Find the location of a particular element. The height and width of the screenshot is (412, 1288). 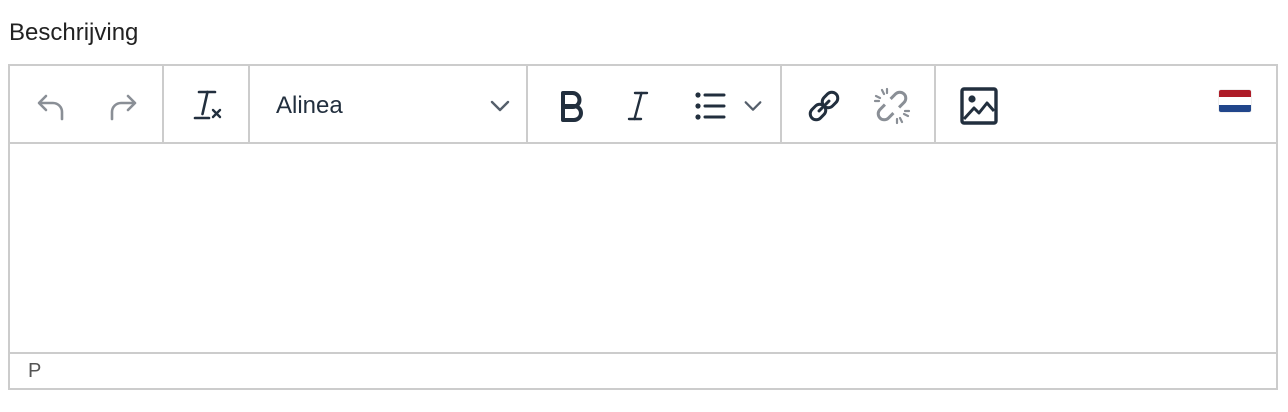

redo-icon is located at coordinates (123, 107).